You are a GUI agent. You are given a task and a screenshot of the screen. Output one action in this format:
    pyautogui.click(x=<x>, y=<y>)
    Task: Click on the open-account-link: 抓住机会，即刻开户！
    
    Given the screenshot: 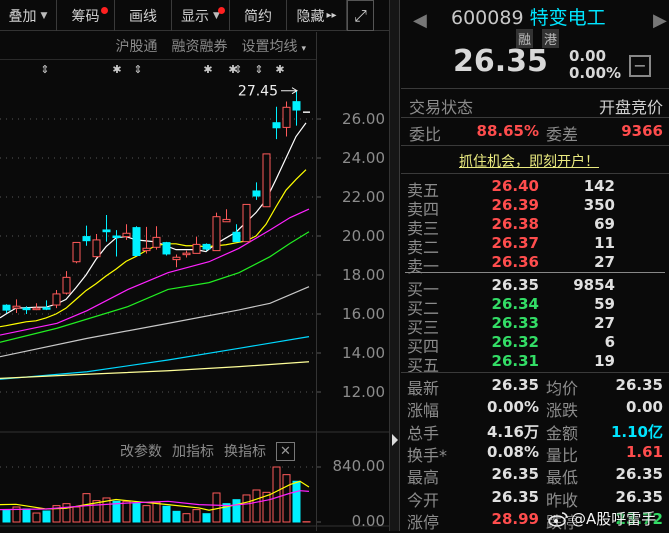 What is the action you would take?
    pyautogui.click(x=529, y=161)
    